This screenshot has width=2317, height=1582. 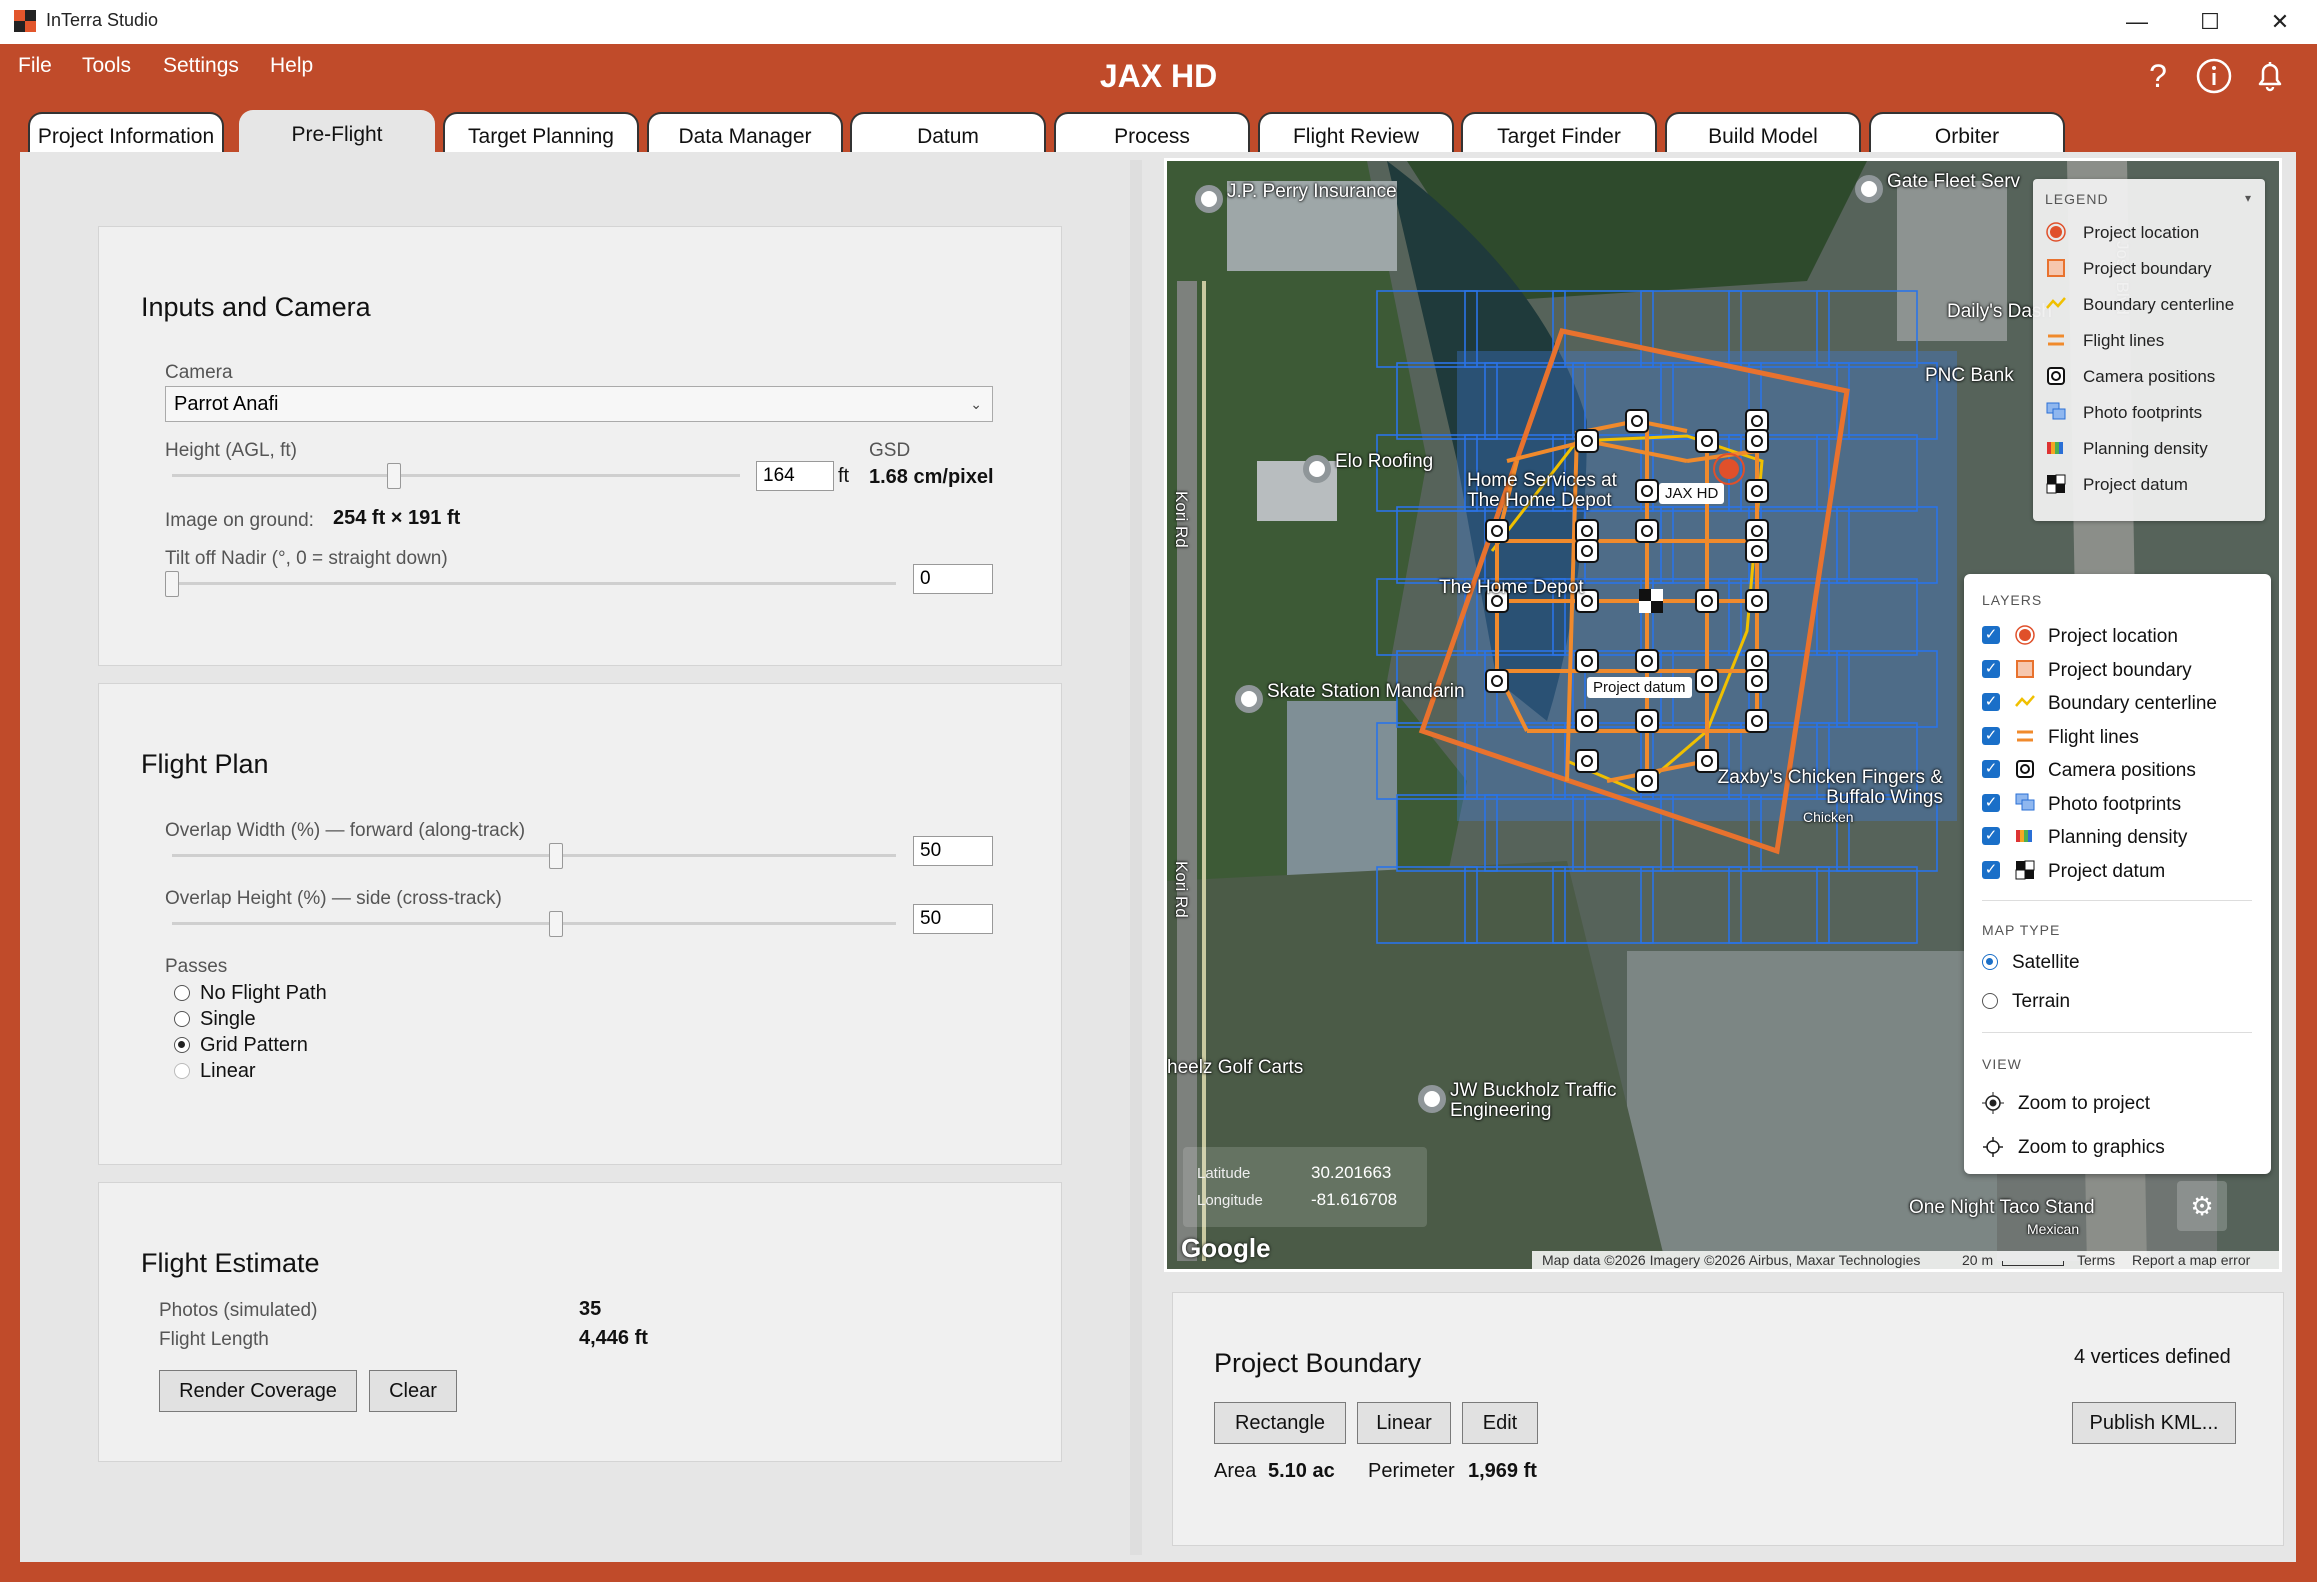 What do you see at coordinates (541, 132) in the screenshot?
I see `tab-target-planning: Target Planning` at bounding box center [541, 132].